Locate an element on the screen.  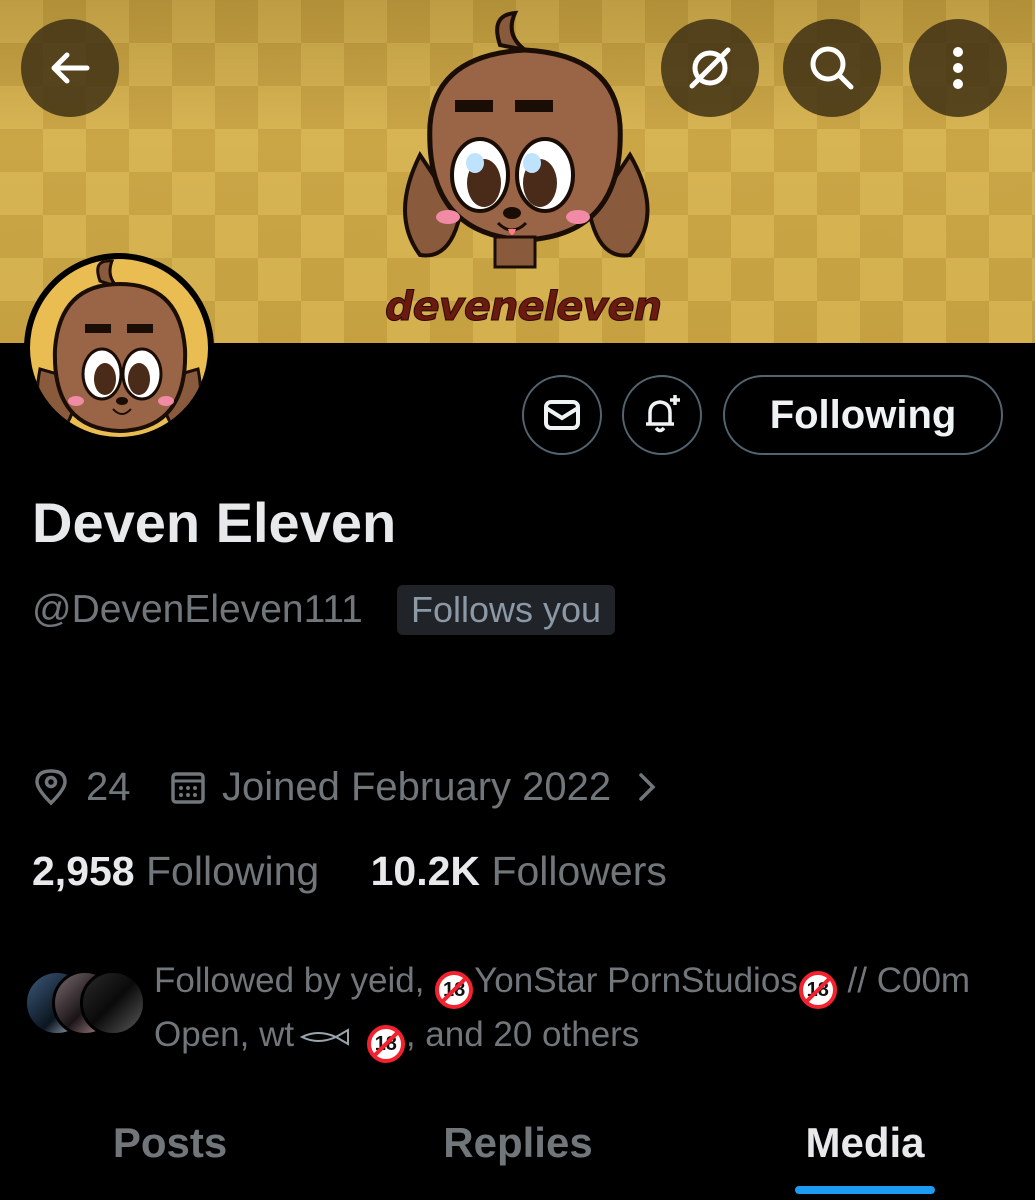
more-button is located at coordinates (958, 68).